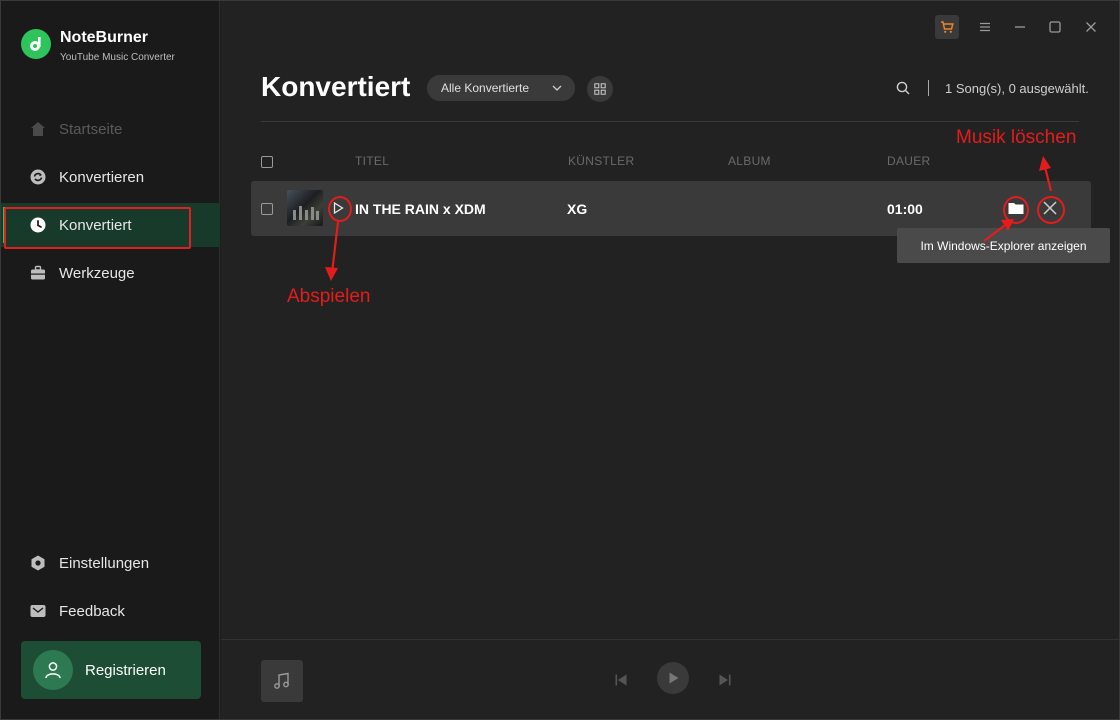 Image resolution: width=1120 pixels, height=720 pixels. I want to click on song-duration: 01:00, so click(905, 209).